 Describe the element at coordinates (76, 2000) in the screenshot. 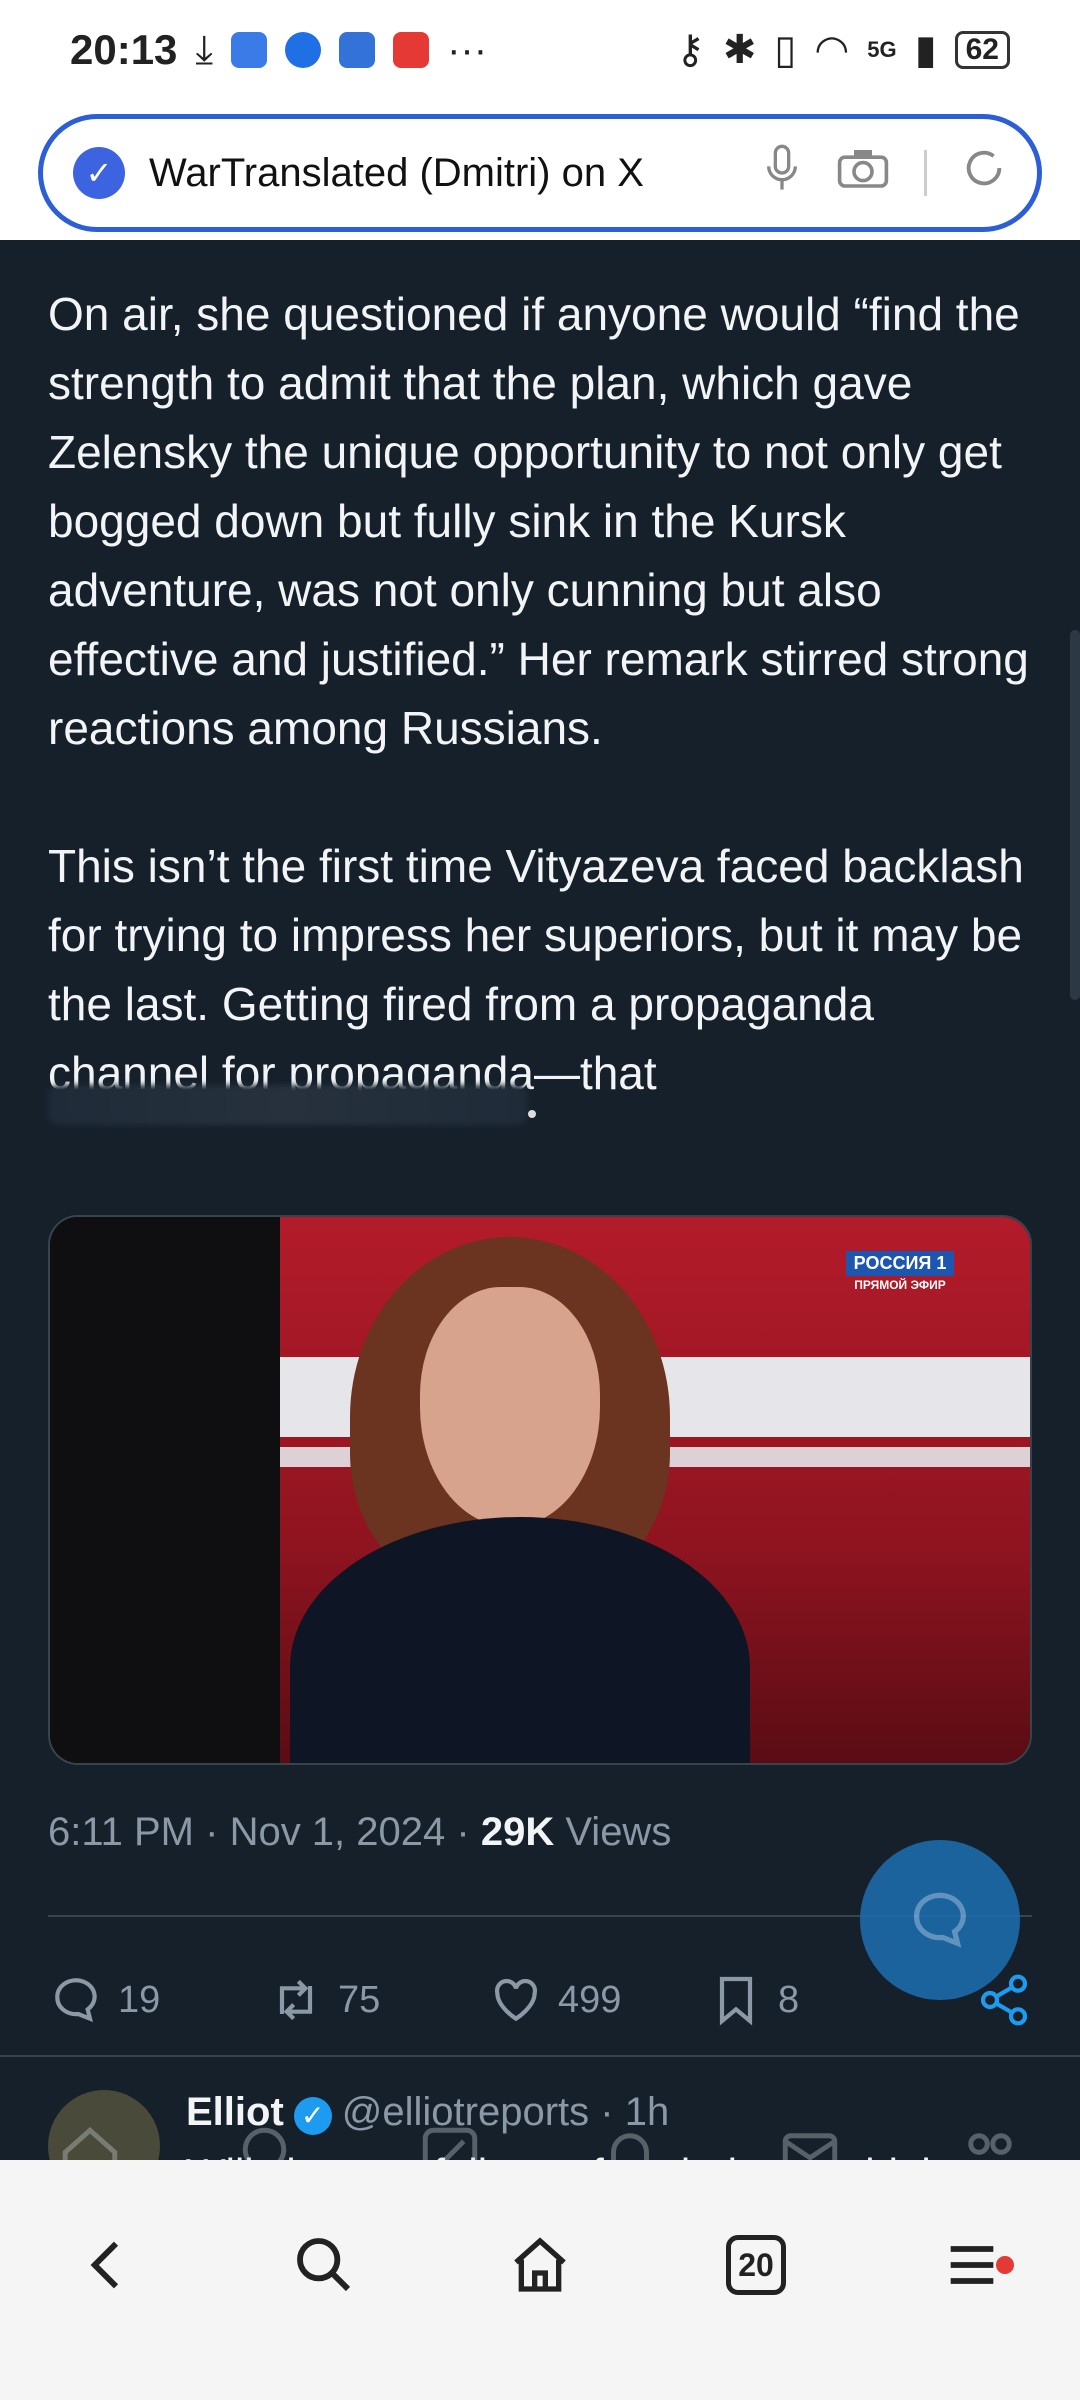

I see `reply-icon` at that location.